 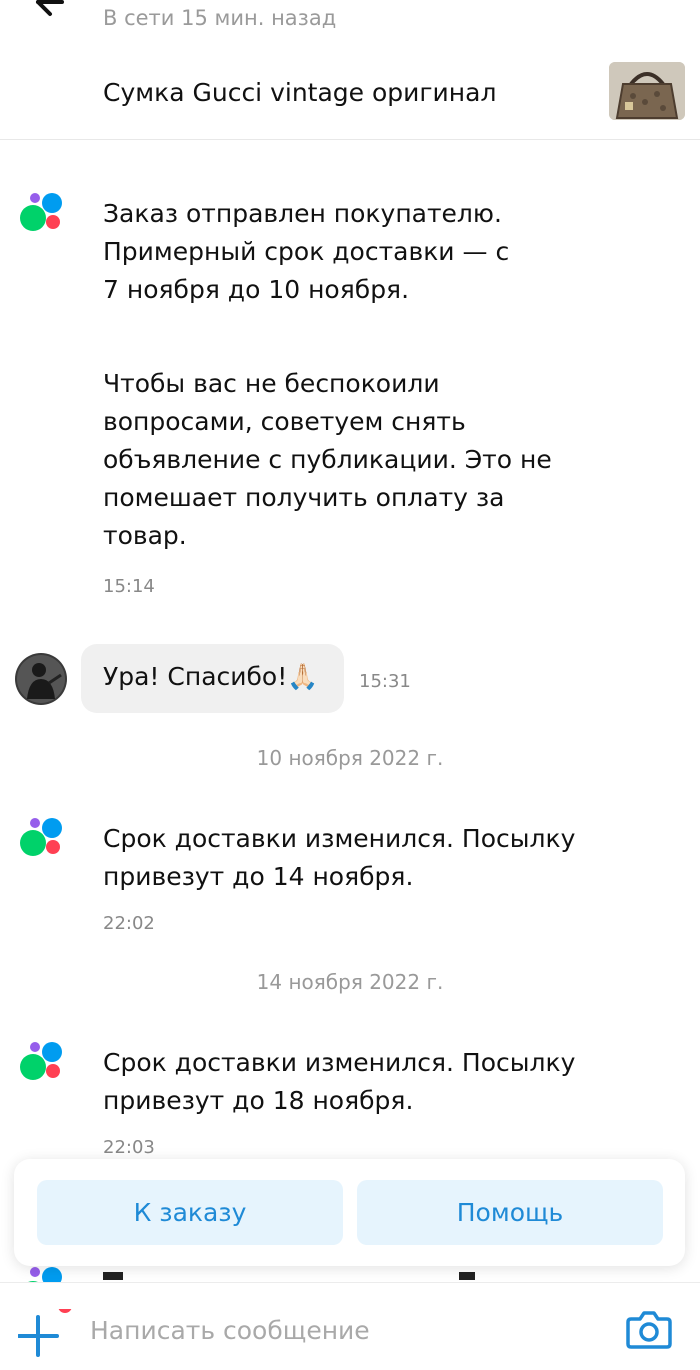 I want to click on message-text: Ура! Спасибо!🙏🏻, so click(x=211, y=676).